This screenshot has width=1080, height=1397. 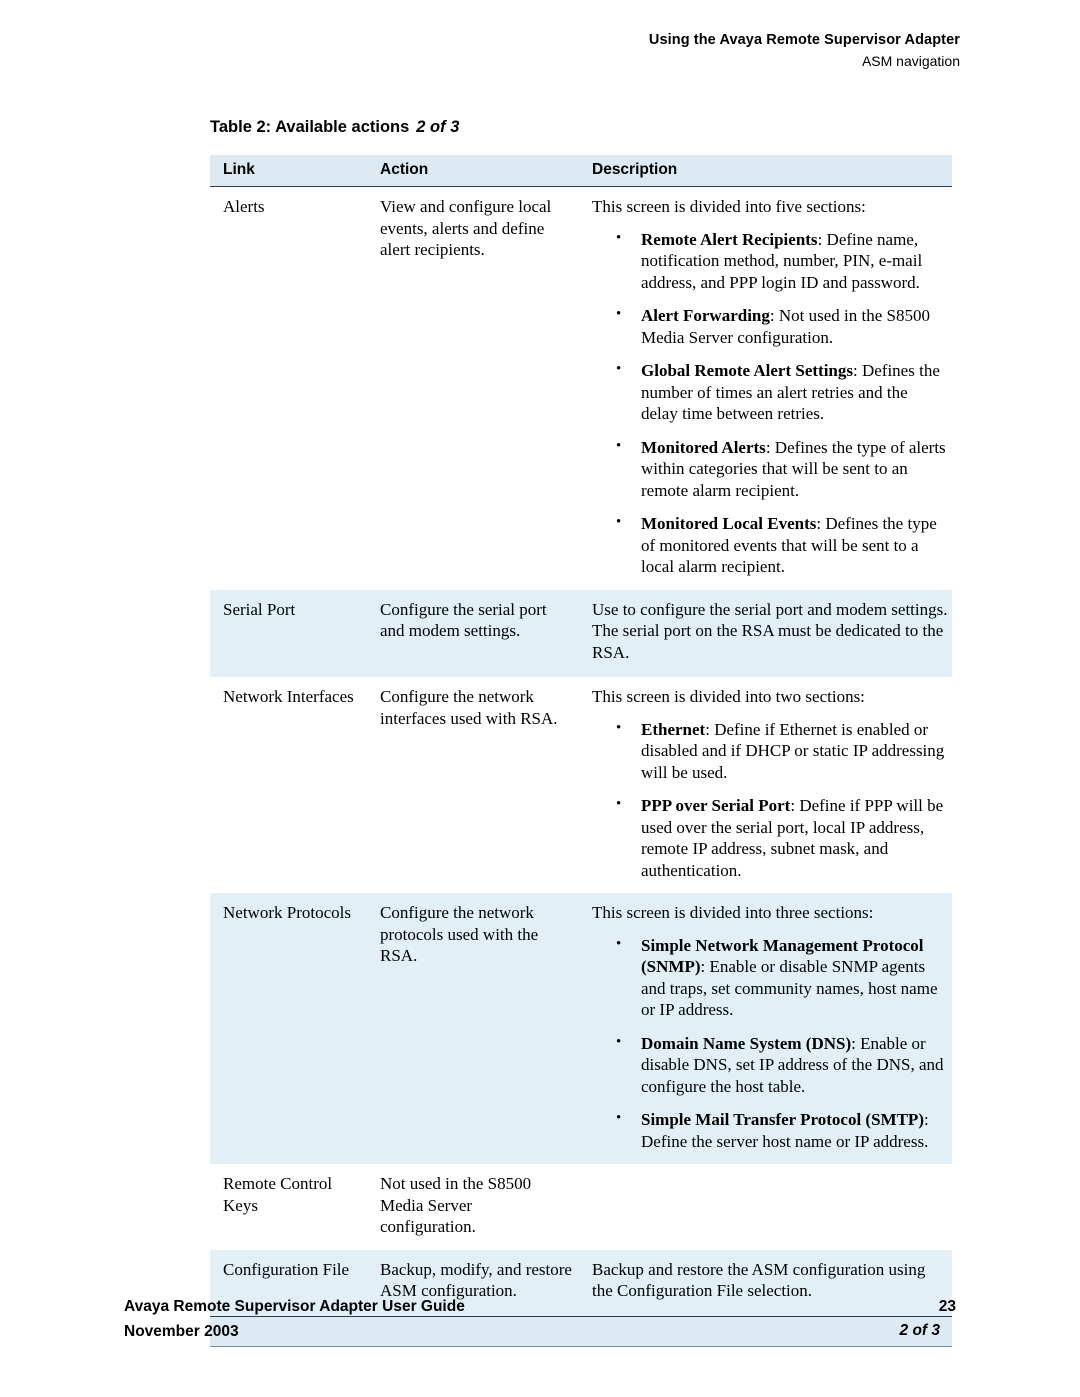 What do you see at coordinates (767, 1207) in the screenshot?
I see `cell-description` at bounding box center [767, 1207].